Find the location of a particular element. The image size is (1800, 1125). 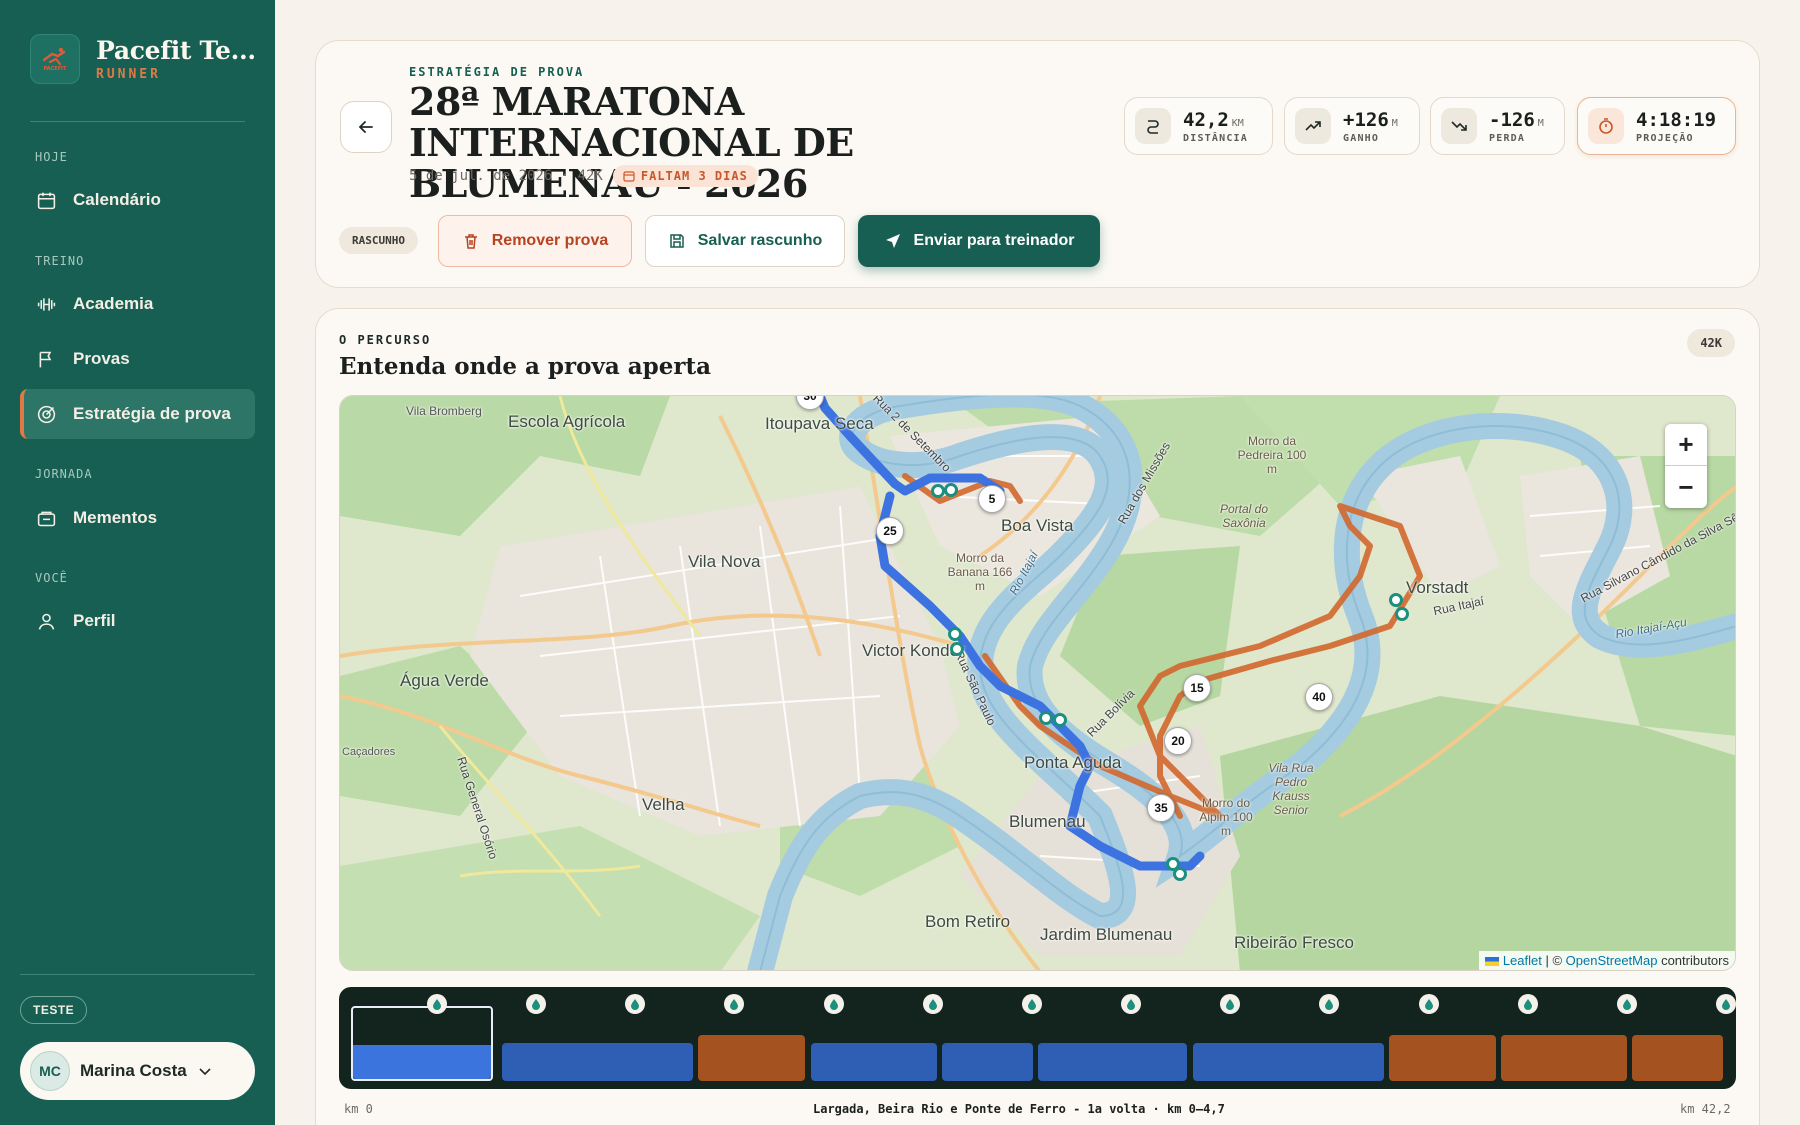

section-label-hoje: HOJE is located at coordinates (51, 157).